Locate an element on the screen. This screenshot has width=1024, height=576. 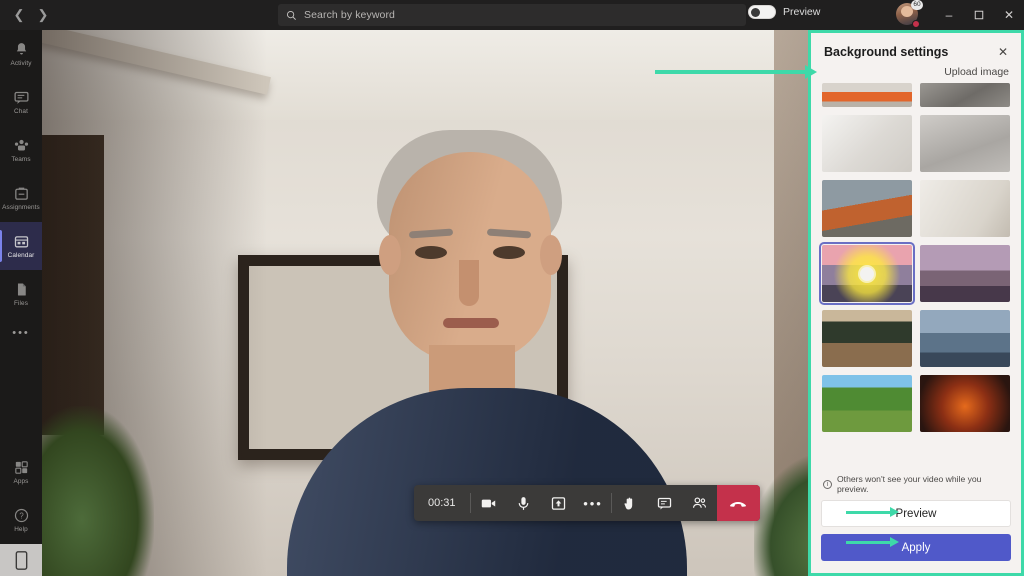
minimize-button: – is located at coordinates (949, 15).